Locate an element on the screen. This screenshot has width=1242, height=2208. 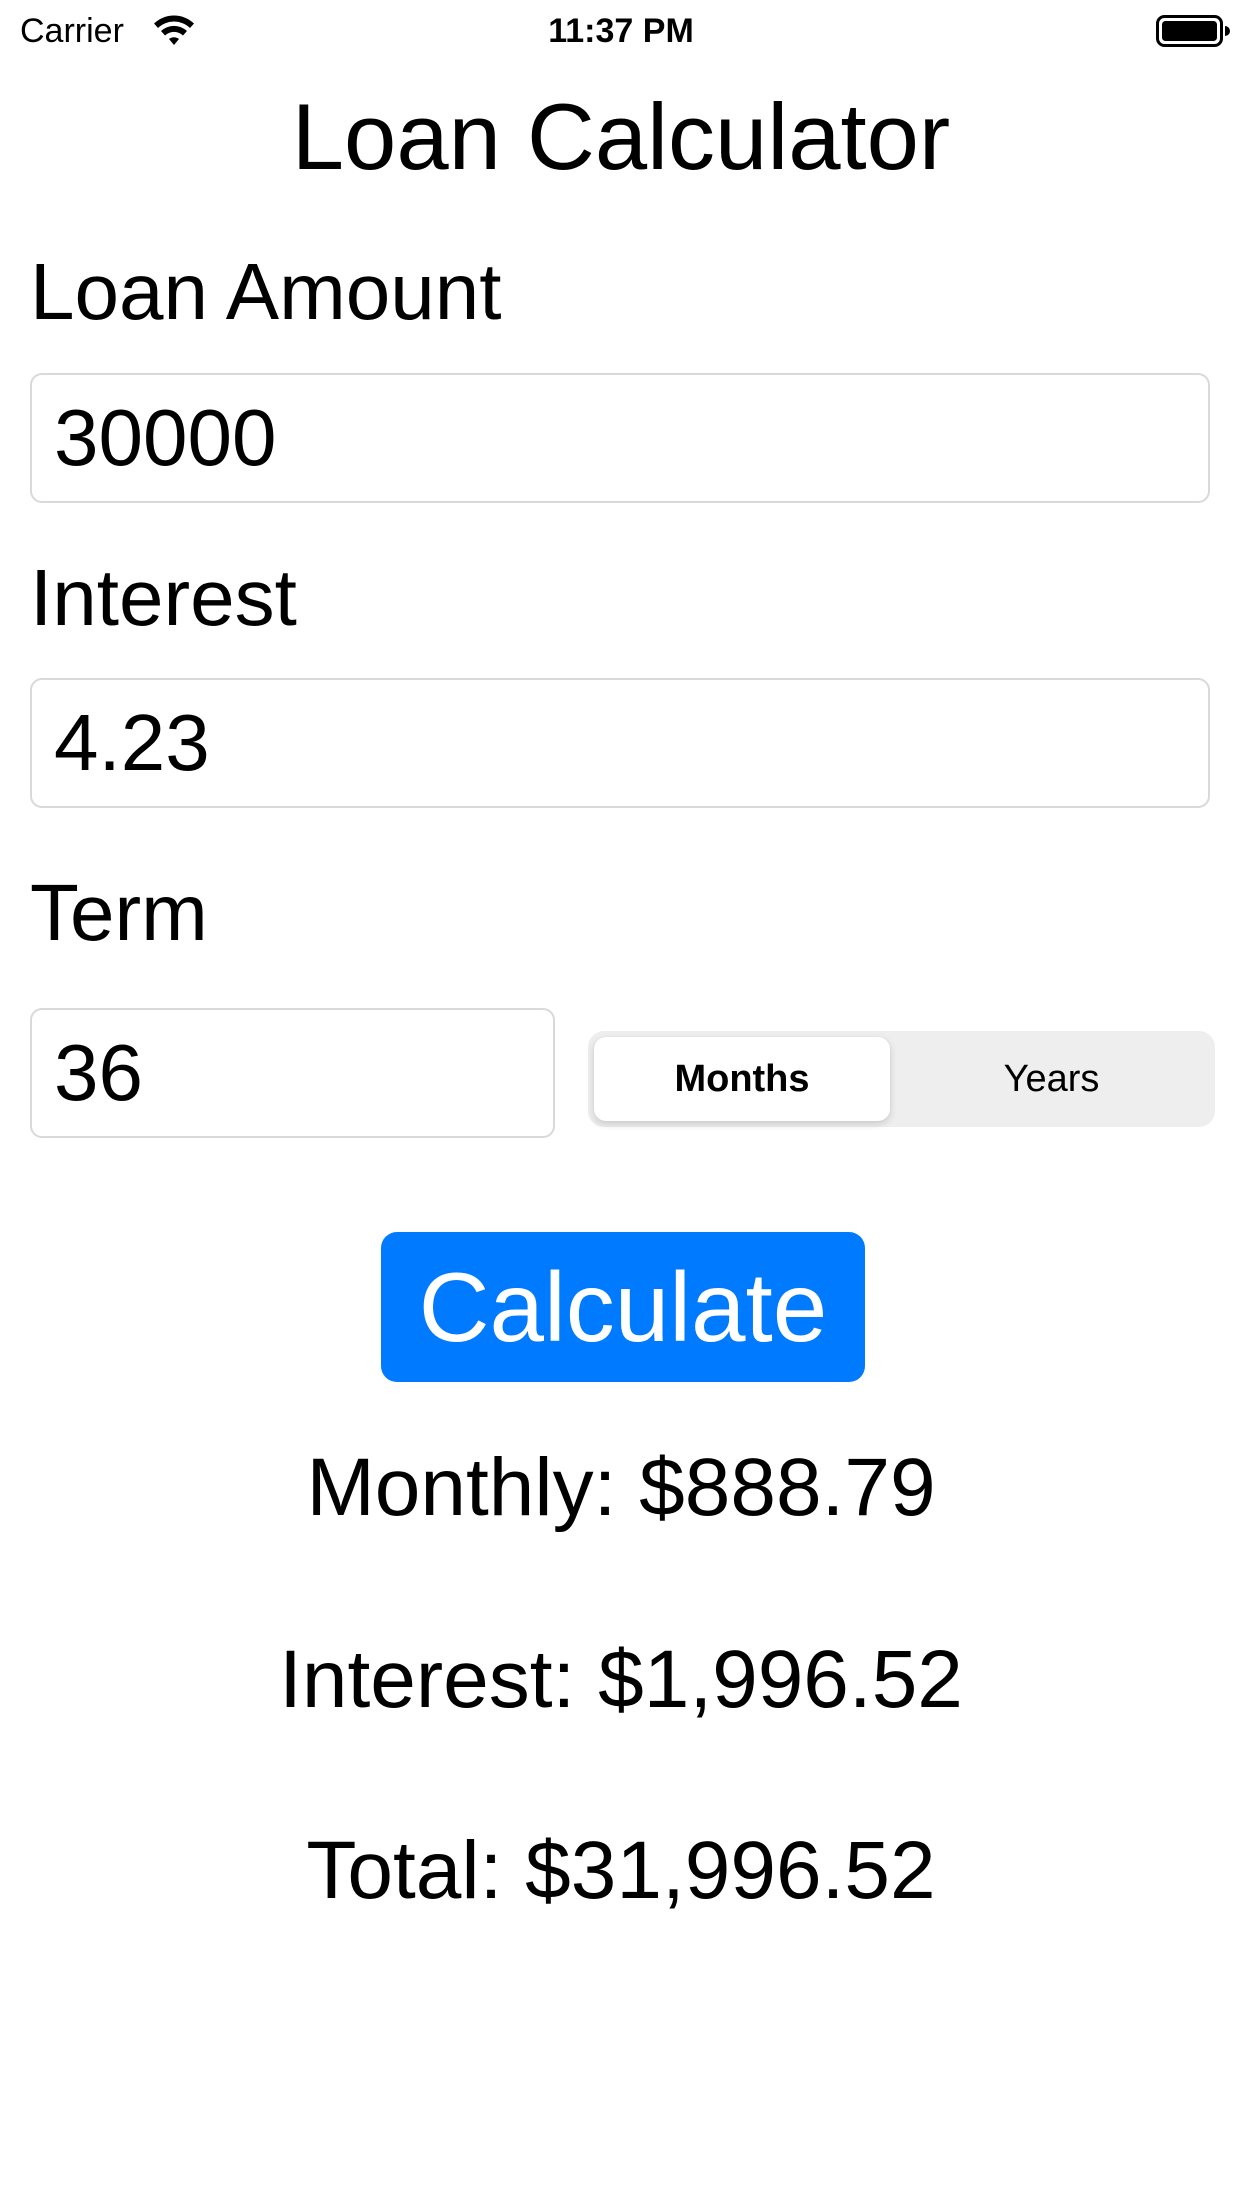
page-title: Loan Calculator is located at coordinates (621, 136).